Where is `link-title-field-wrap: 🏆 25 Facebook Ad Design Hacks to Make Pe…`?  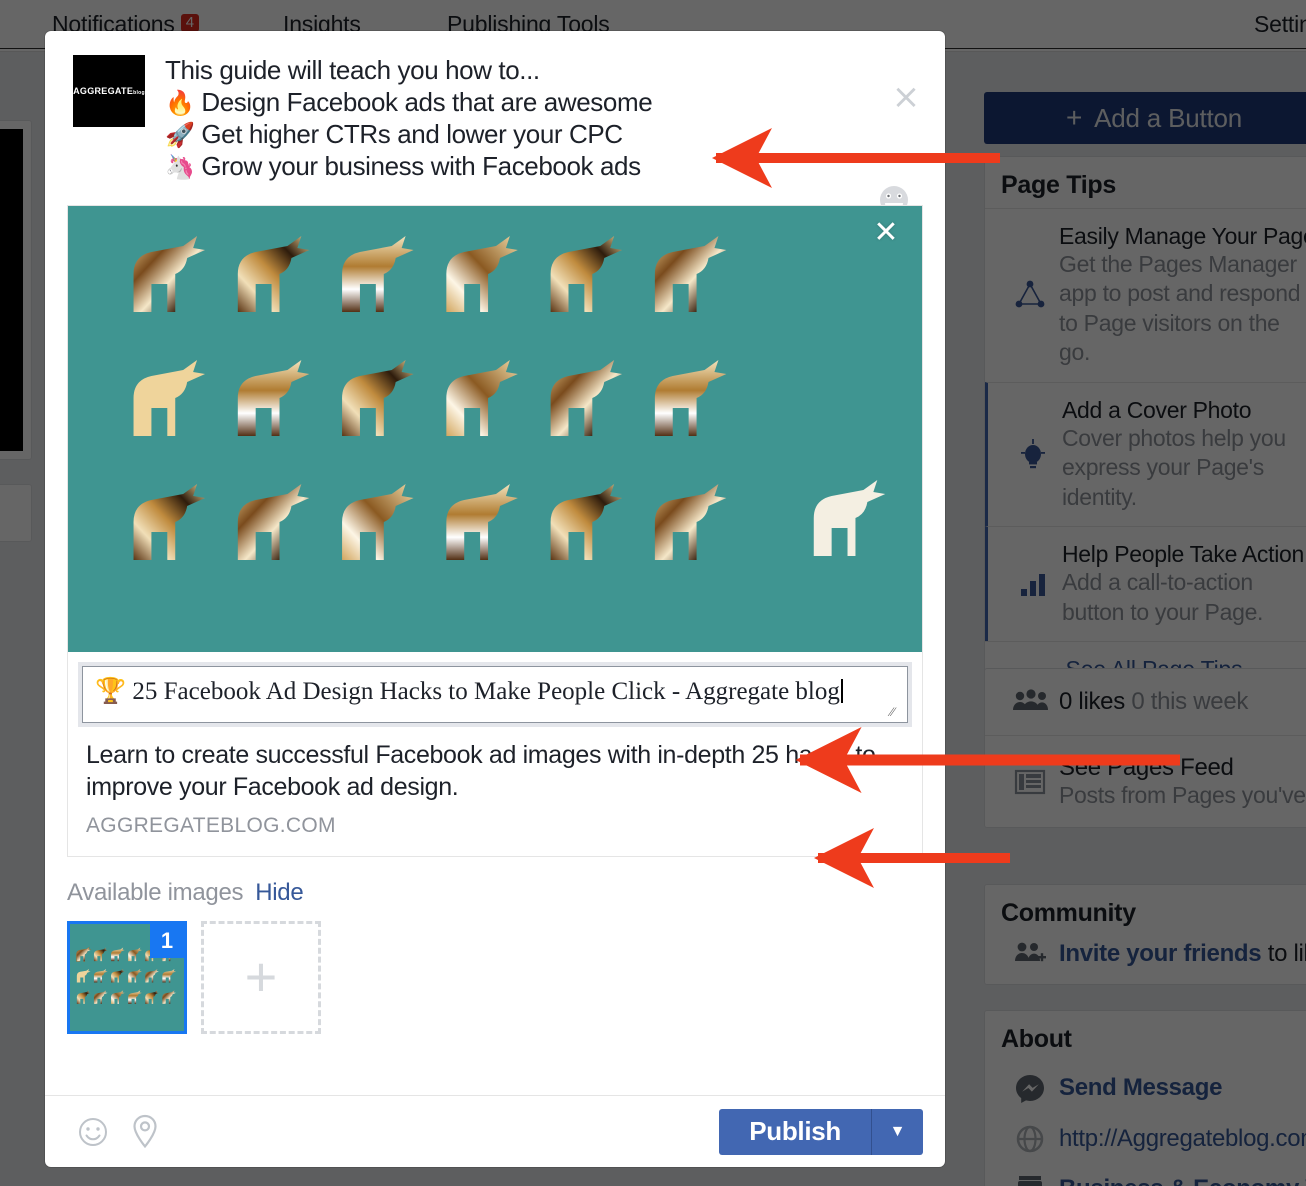 link-title-field-wrap: 🏆 25 Facebook Ad Design Hacks to Make Pe… is located at coordinates (495, 687).